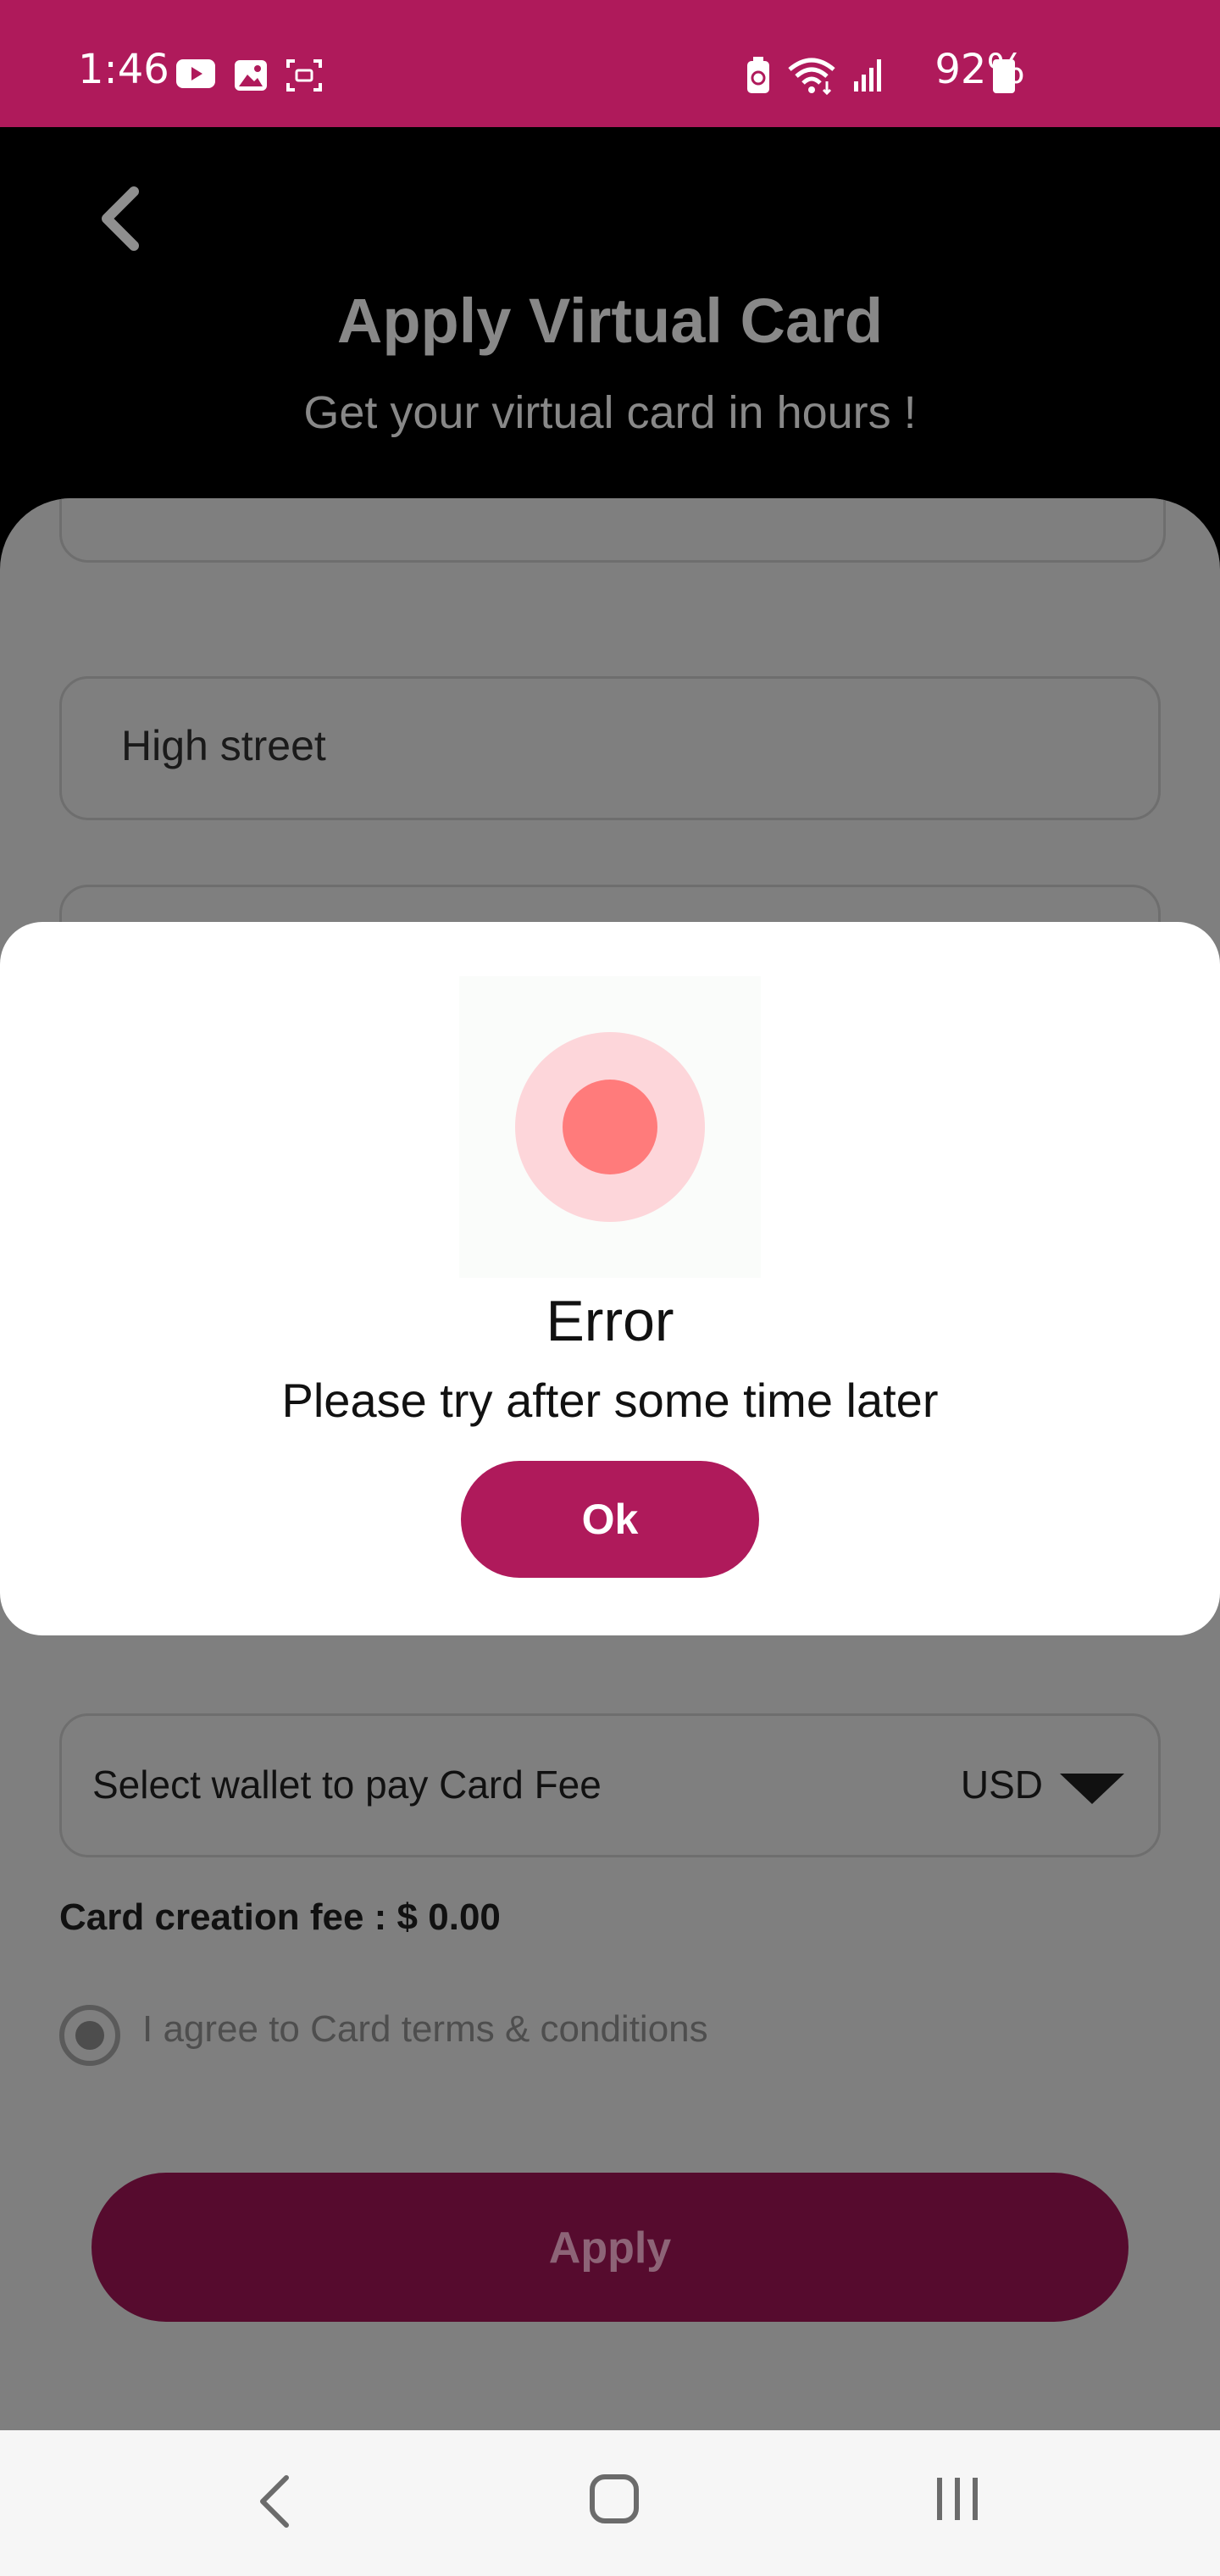 This screenshot has height=2576, width=1220. I want to click on radio-dot-icon, so click(89, 2035).